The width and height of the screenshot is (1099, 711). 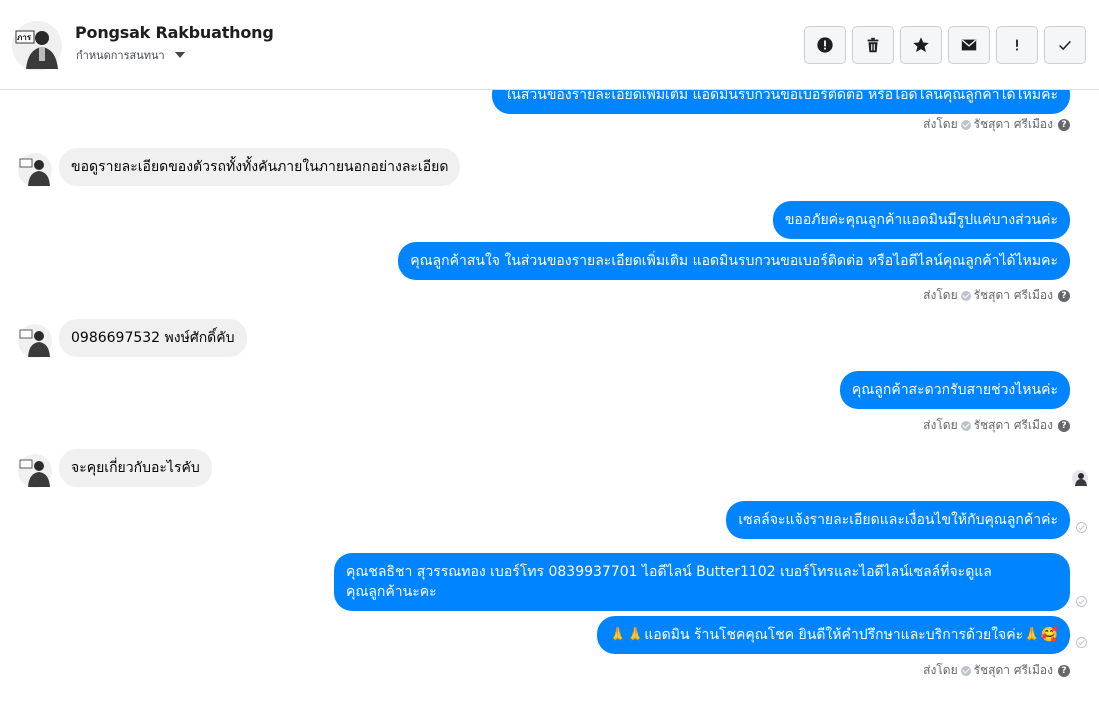 I want to click on incoming-message: จะคุยเกี่ยวกับอะไรคับ, so click(x=135, y=468).